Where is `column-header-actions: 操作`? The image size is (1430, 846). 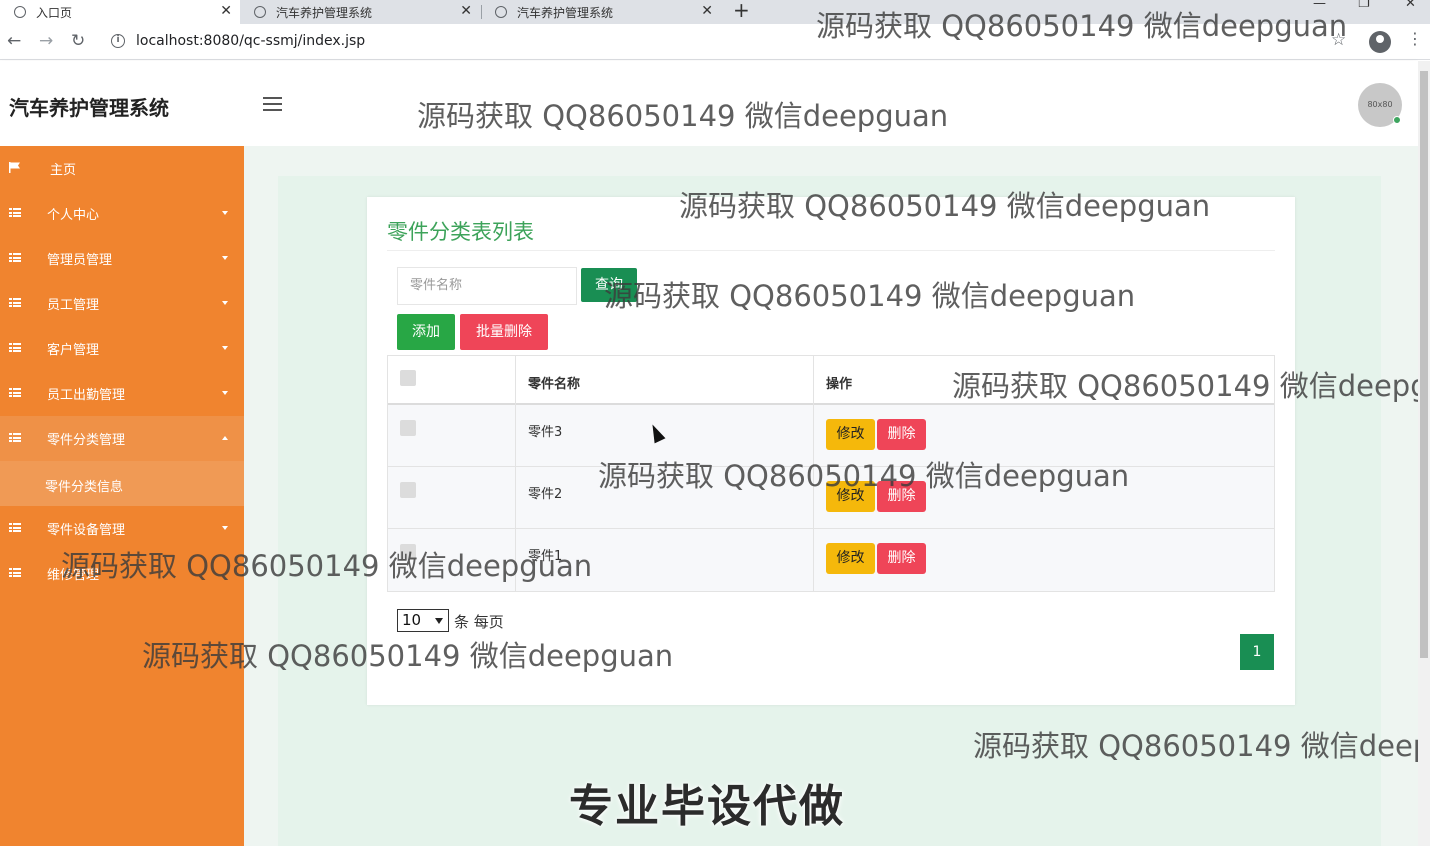 column-header-actions: 操作 is located at coordinates (839, 384).